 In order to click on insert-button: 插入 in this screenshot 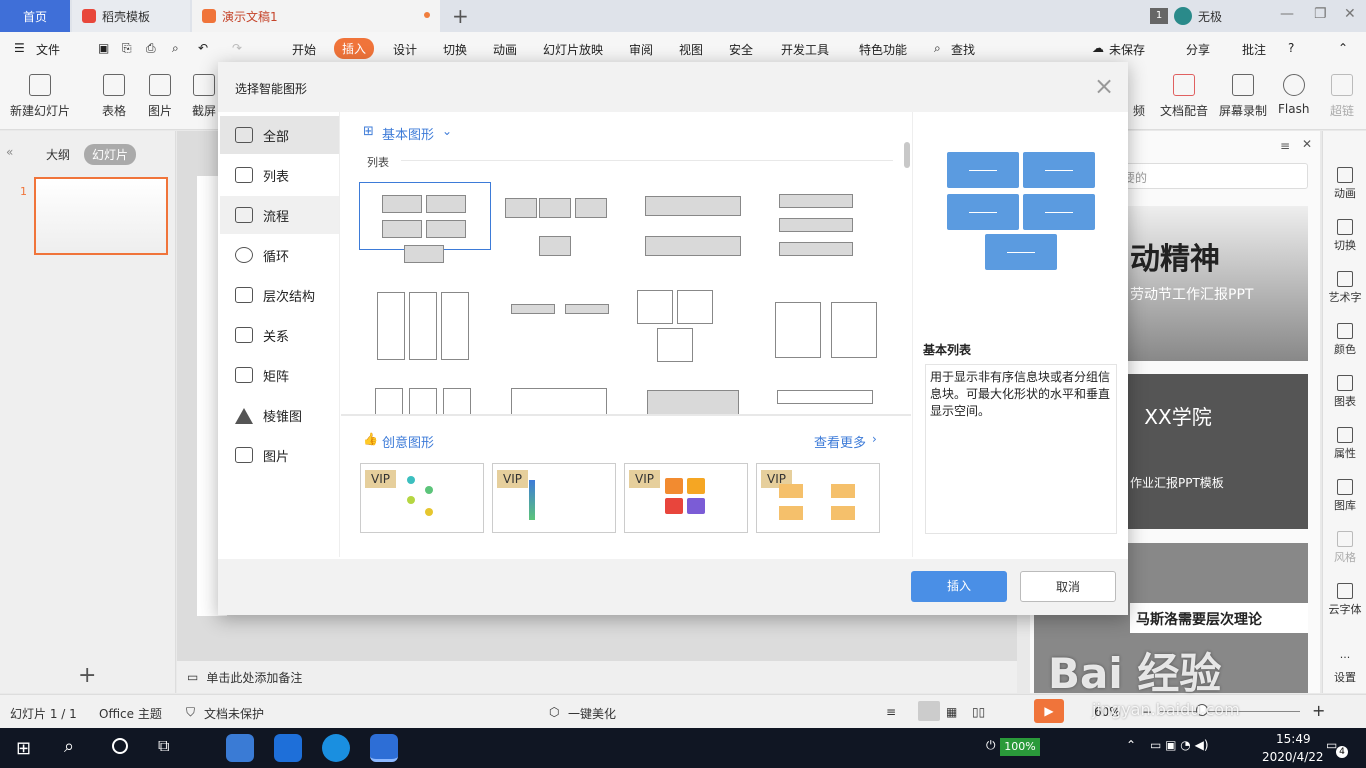, I will do `click(959, 586)`.